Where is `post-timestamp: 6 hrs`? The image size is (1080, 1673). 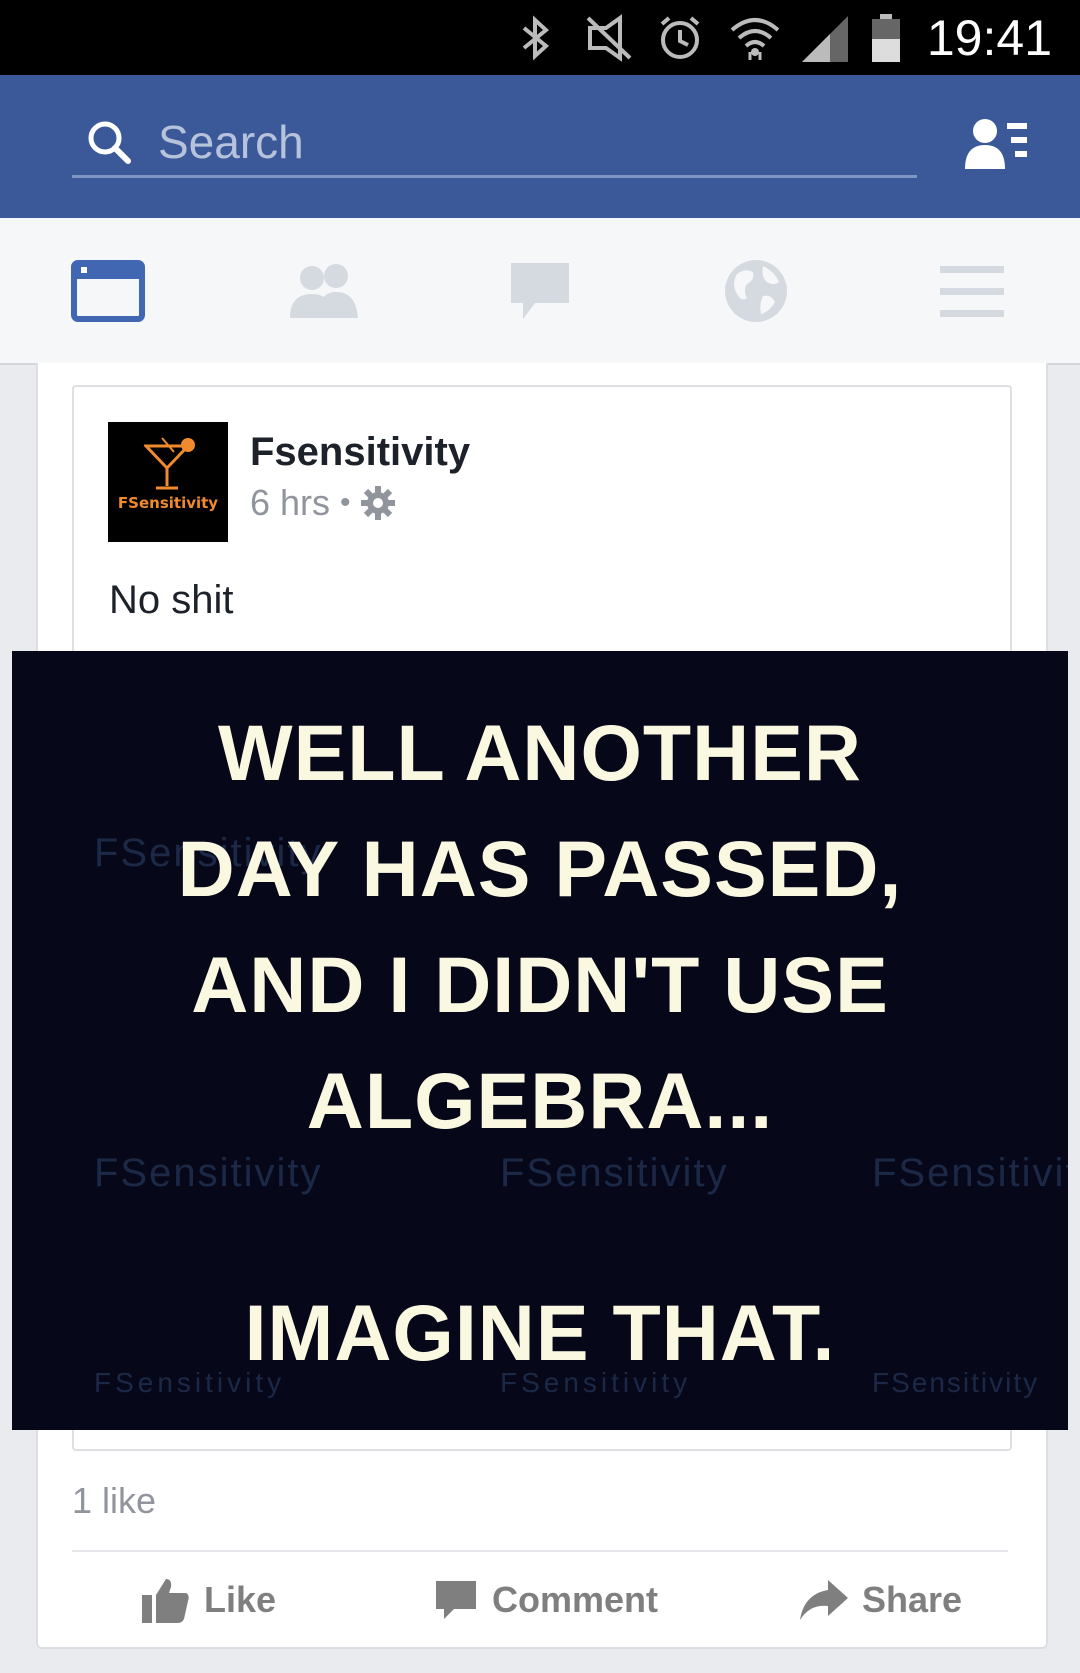
post-timestamp: 6 hrs is located at coordinates (290, 503).